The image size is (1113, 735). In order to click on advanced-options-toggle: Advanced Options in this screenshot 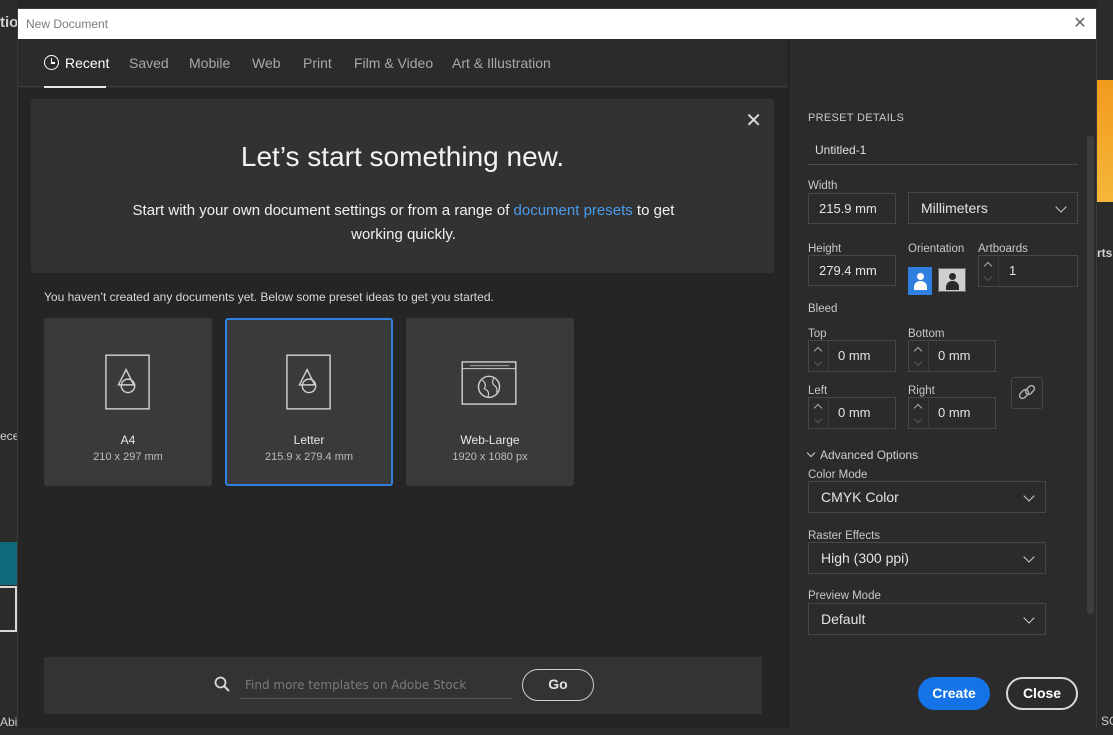, I will do `click(862, 455)`.